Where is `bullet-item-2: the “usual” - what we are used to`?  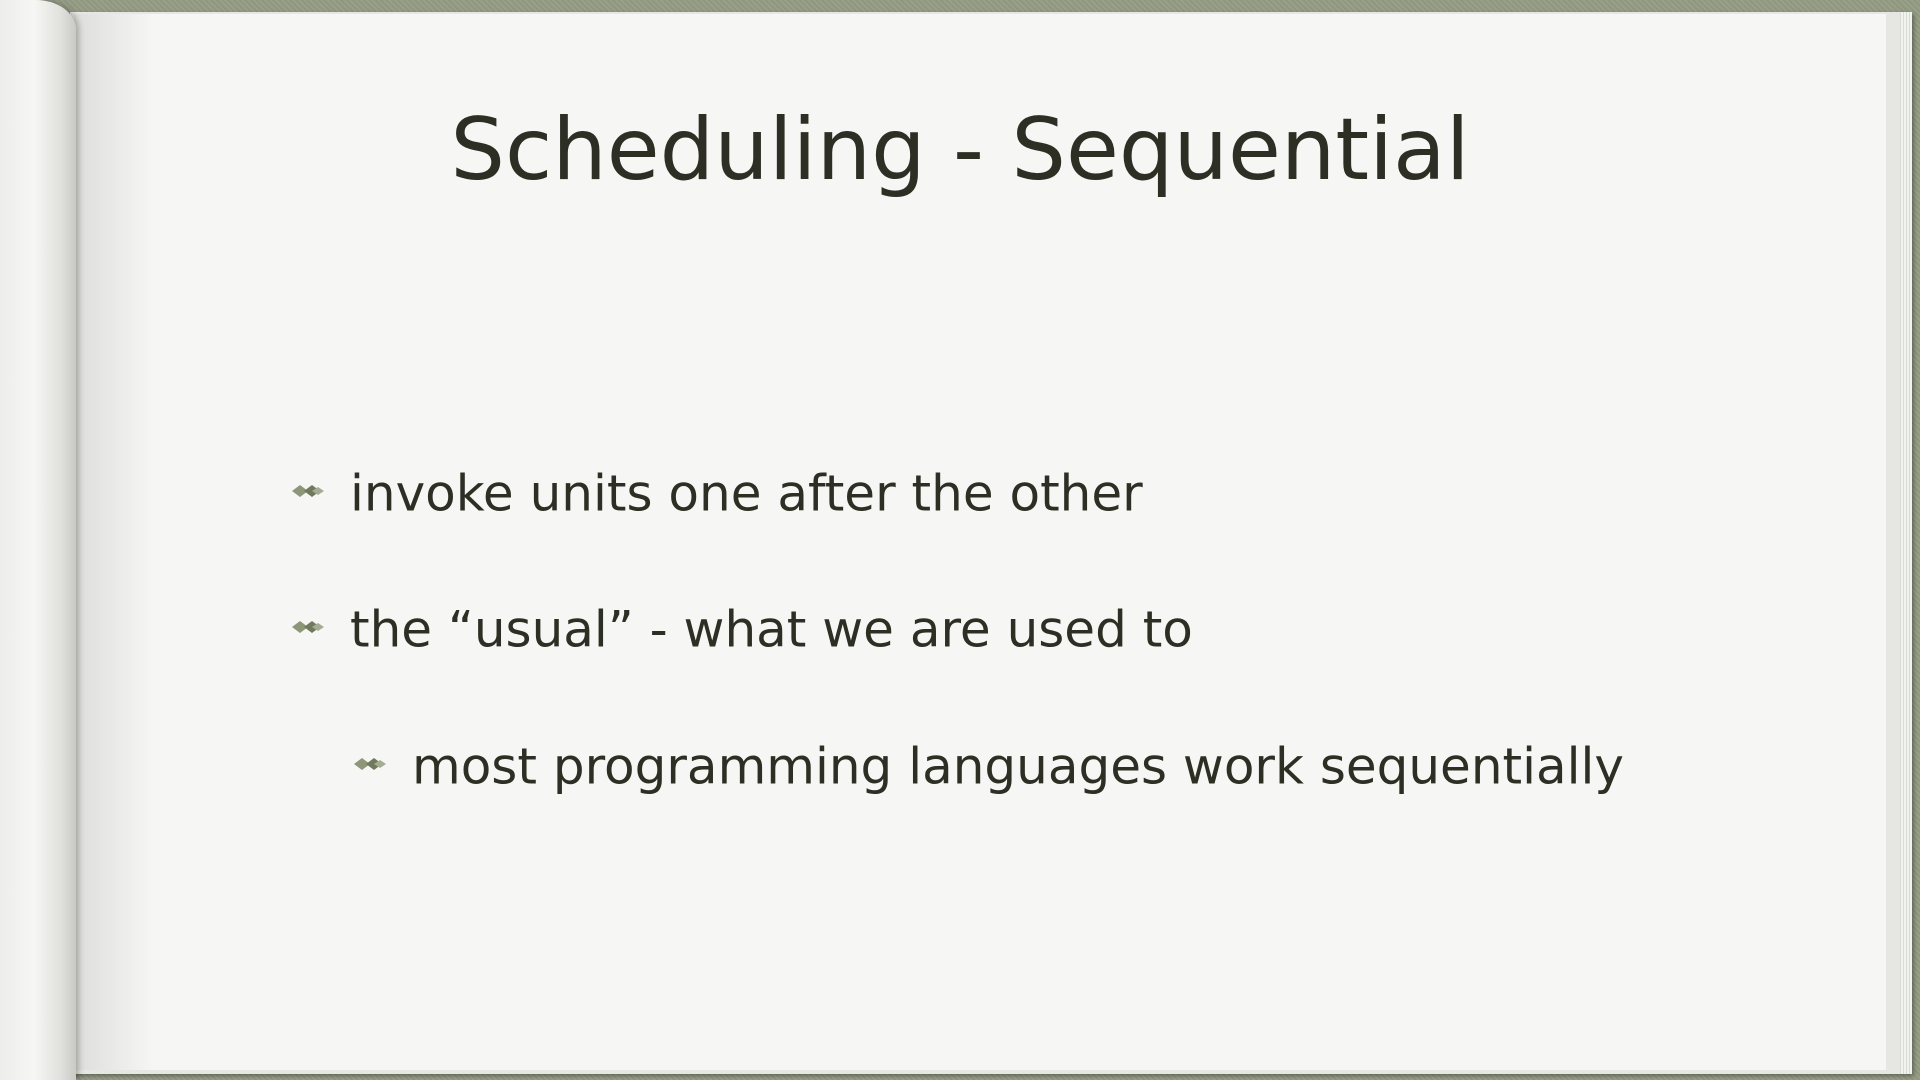
bullet-item-2: the “usual” - what we are used to is located at coordinates (740, 628).